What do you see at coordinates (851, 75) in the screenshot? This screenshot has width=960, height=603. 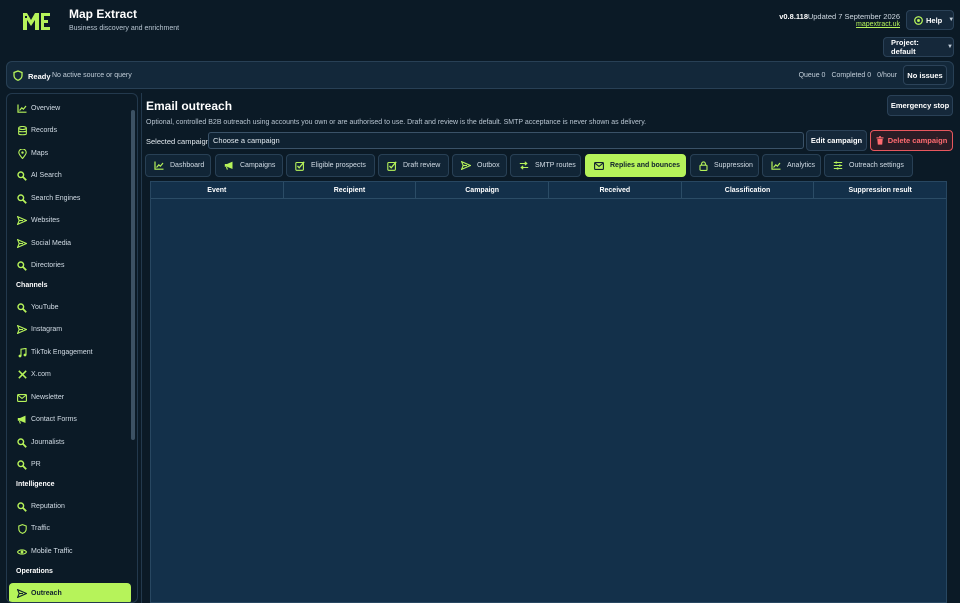 I see `completed-count: Completed 0` at bounding box center [851, 75].